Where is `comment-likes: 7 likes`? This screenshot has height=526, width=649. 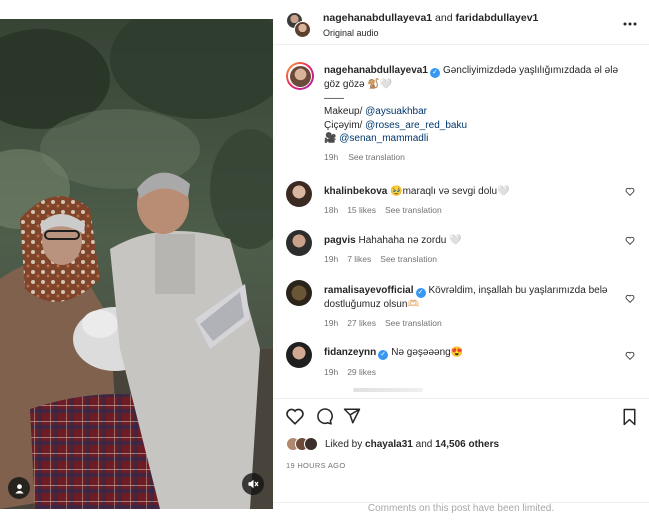
comment-likes: 7 likes is located at coordinates (359, 259).